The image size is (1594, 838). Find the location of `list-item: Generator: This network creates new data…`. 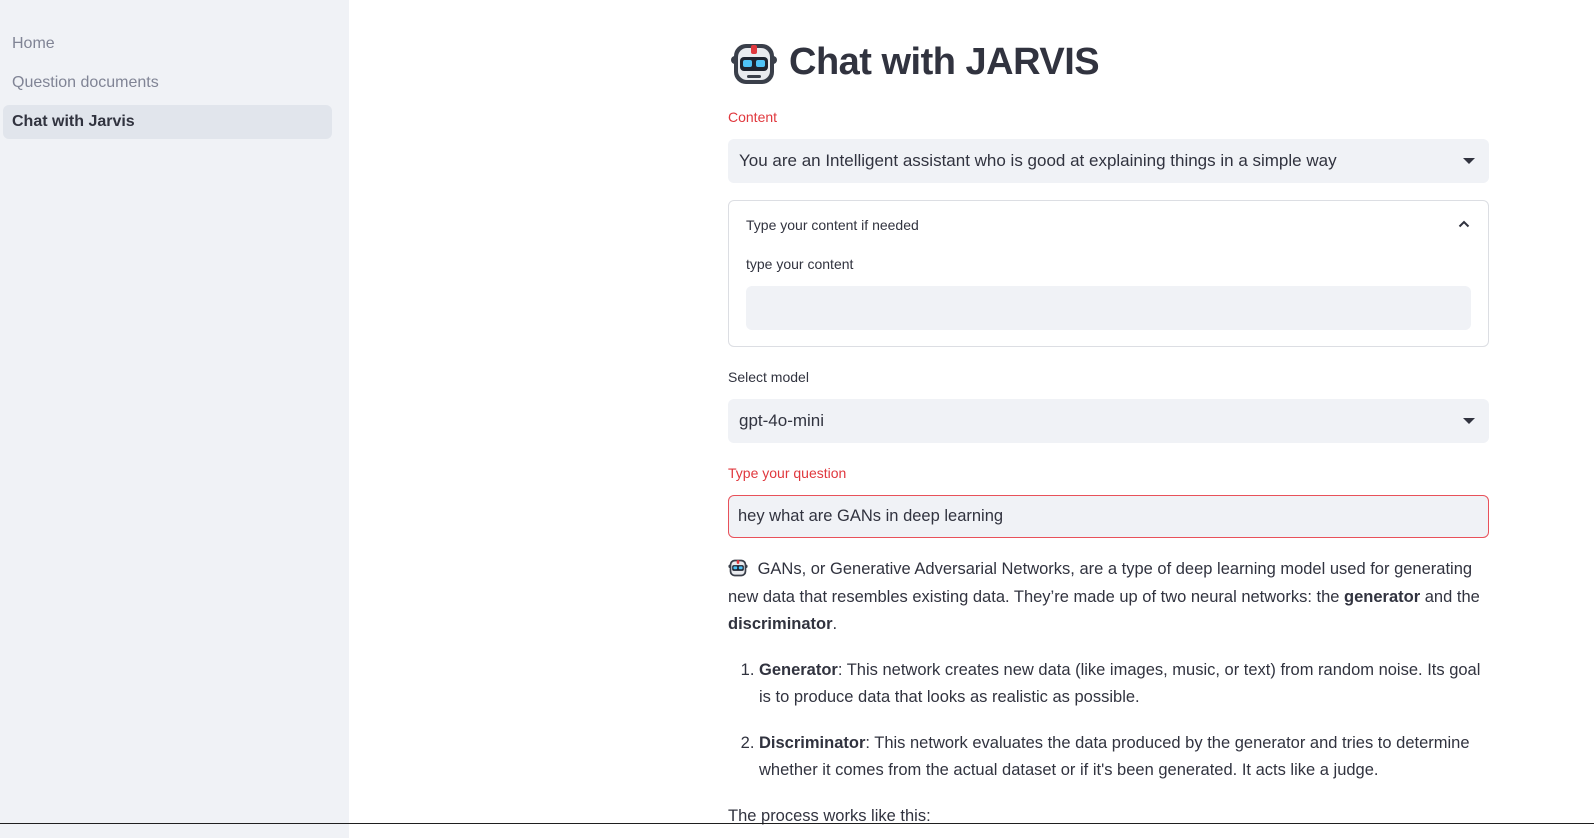

list-item: Generator: This network creates new data… is located at coordinates (1124, 684).